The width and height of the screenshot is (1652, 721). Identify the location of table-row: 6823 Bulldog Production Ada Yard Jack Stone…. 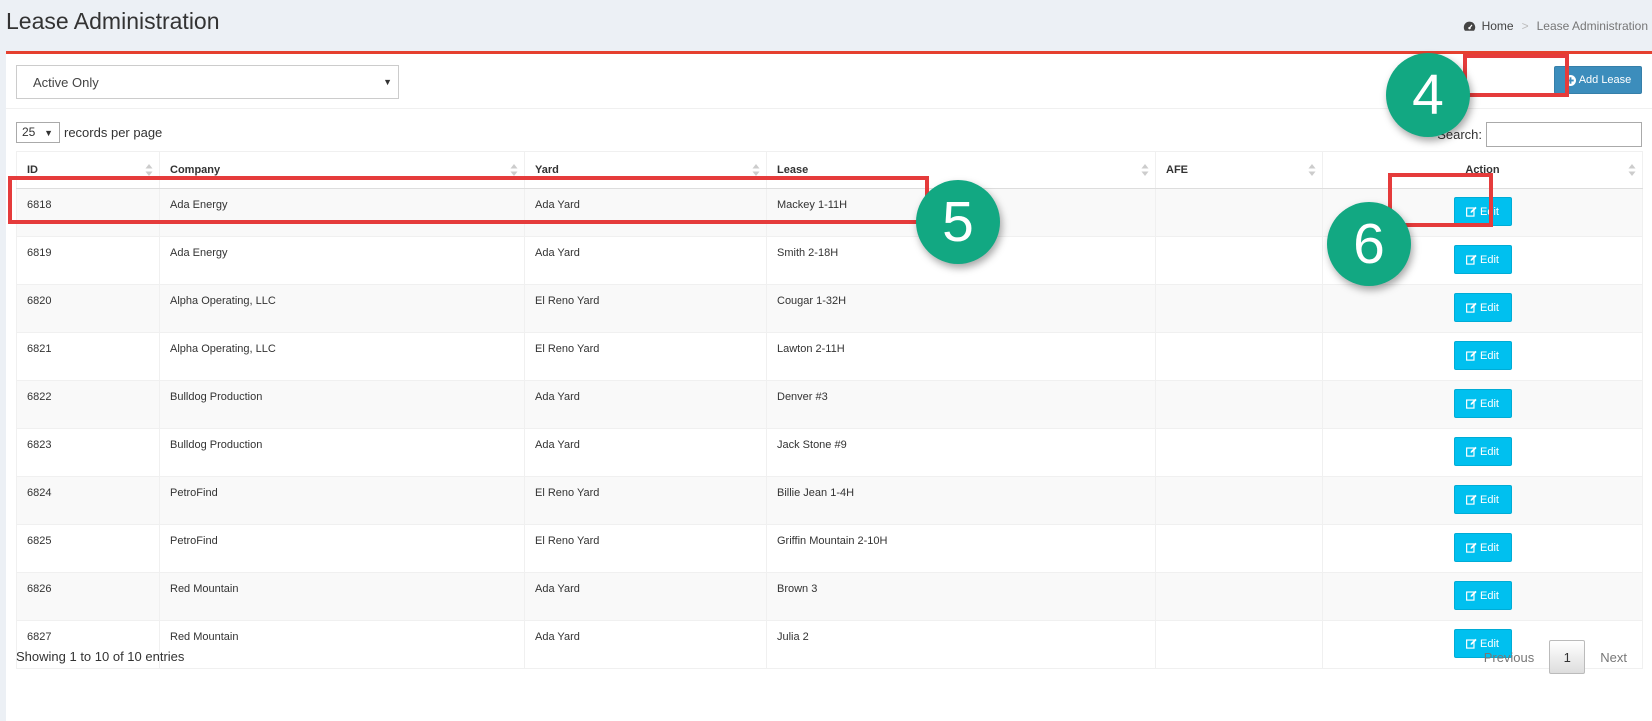
(829, 452).